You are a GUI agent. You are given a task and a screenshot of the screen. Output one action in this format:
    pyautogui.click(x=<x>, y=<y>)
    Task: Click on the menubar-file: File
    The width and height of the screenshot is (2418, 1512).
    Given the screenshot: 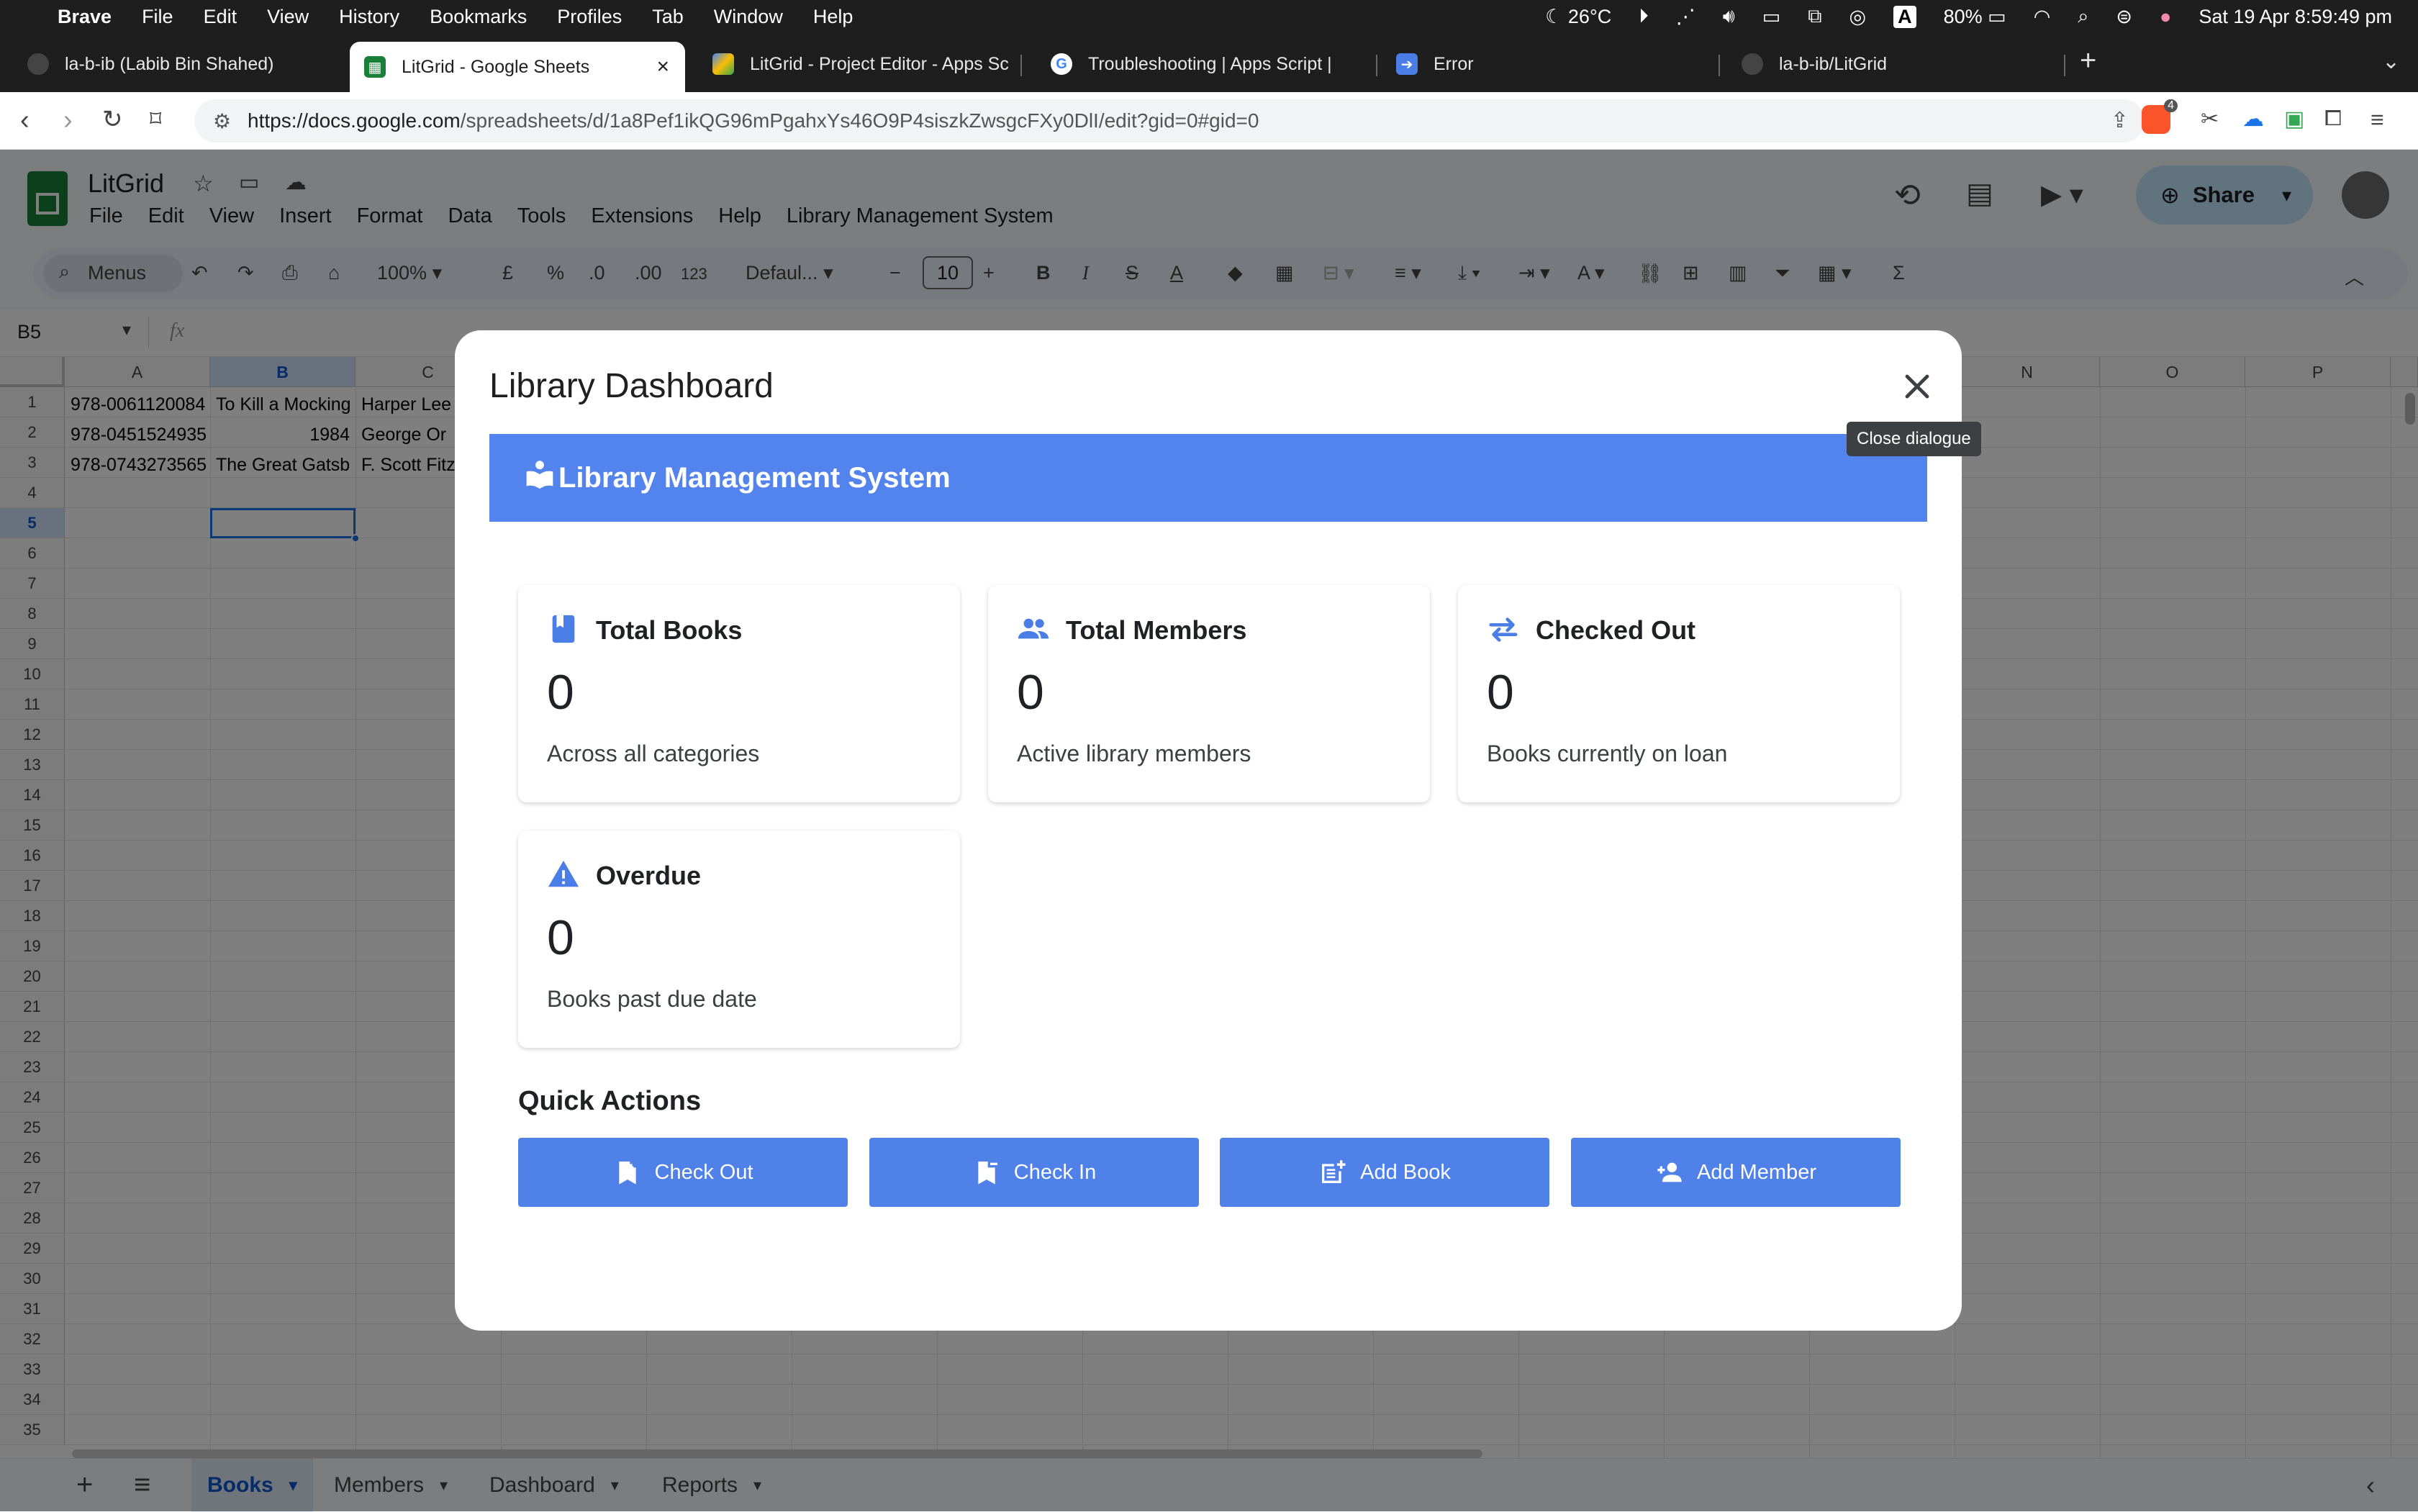 What is the action you would take?
    pyautogui.click(x=157, y=17)
    